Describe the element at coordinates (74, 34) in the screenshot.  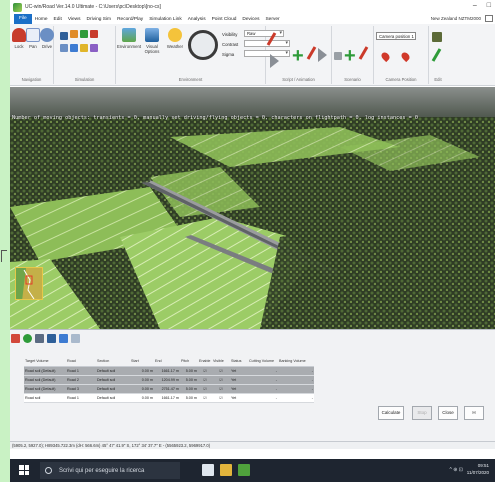
I see `chart-icon` at that location.